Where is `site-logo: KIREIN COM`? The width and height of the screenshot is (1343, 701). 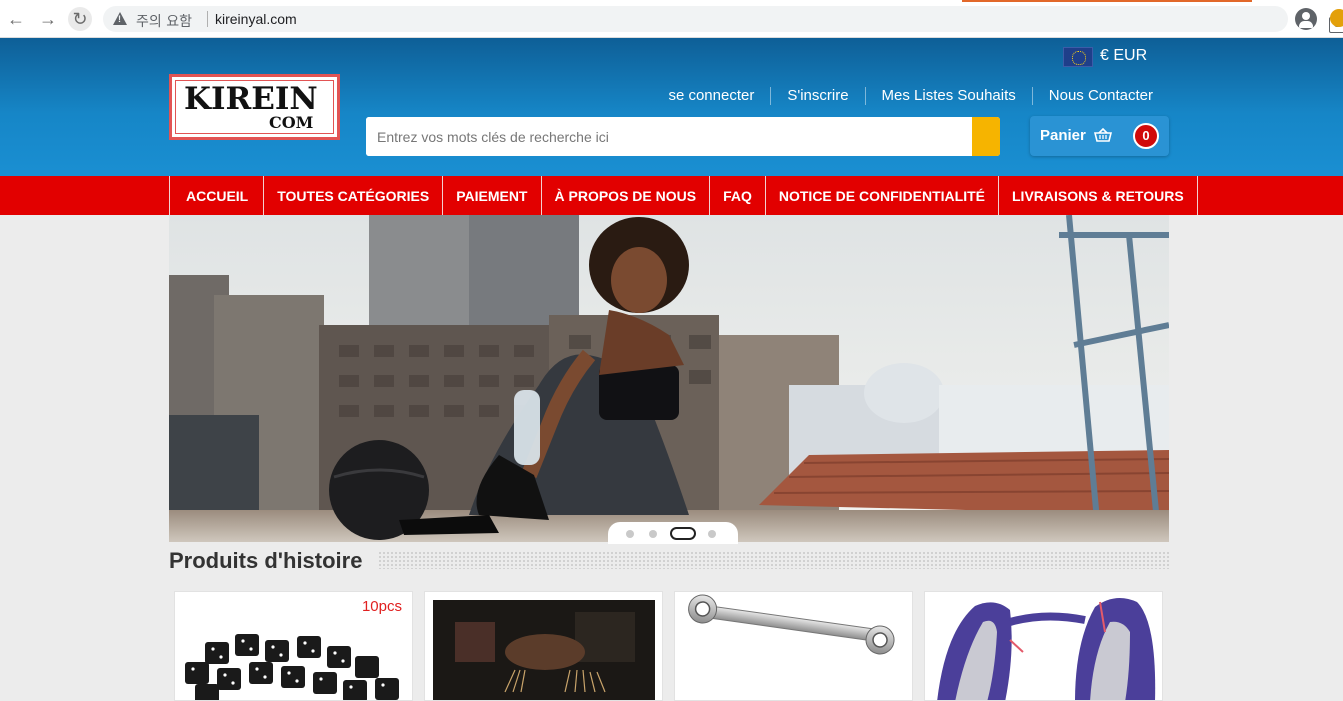
site-logo: KIREIN COM is located at coordinates (254, 107).